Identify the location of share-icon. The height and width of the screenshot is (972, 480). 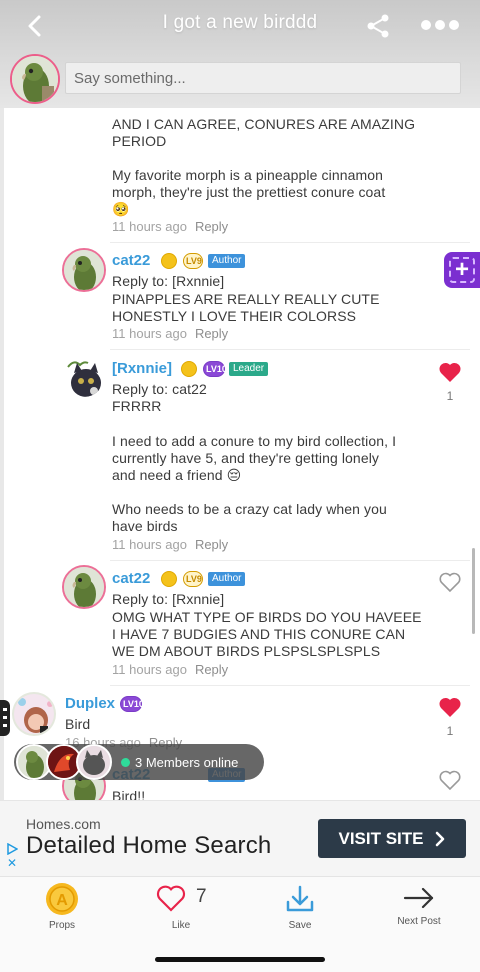
(378, 26).